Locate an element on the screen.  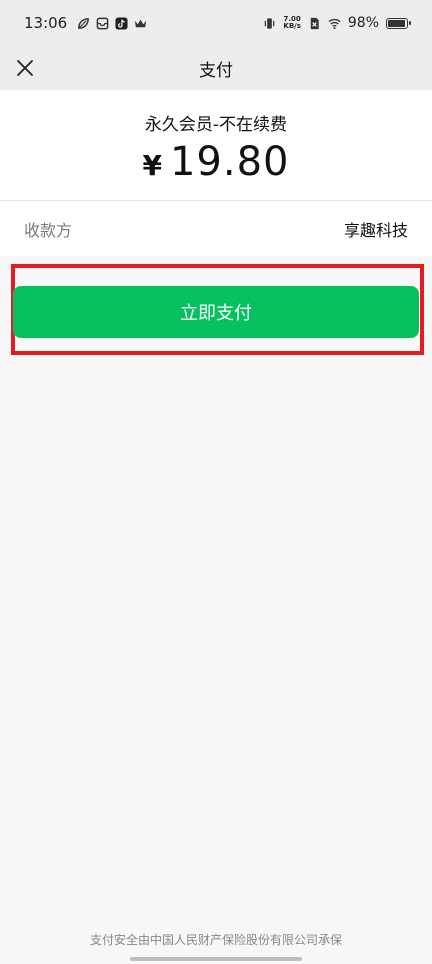
payee-label: 收款方 is located at coordinates (48, 230).